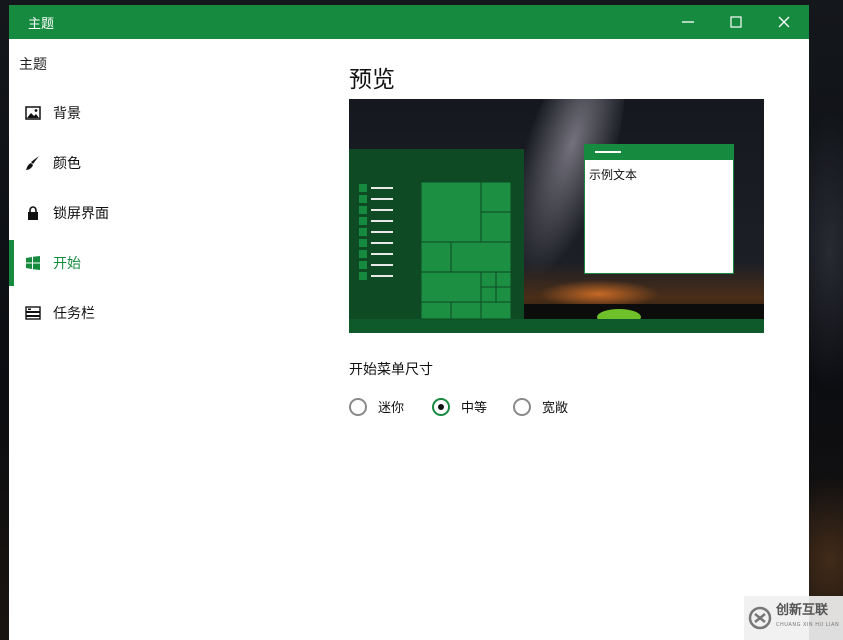 This screenshot has height=640, width=843. What do you see at coordinates (391, 408) in the screenshot?
I see `radio-label: 迷你` at bounding box center [391, 408].